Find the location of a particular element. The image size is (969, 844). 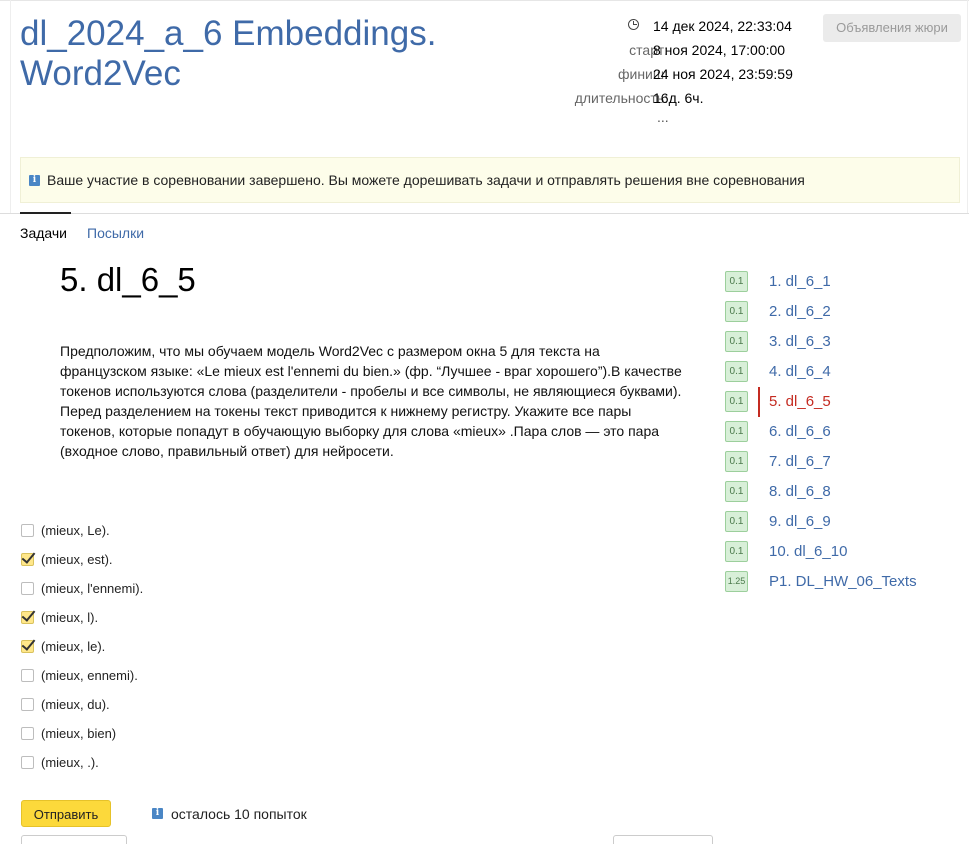

answer-option-label: (mieux, Le). is located at coordinates (75, 530).